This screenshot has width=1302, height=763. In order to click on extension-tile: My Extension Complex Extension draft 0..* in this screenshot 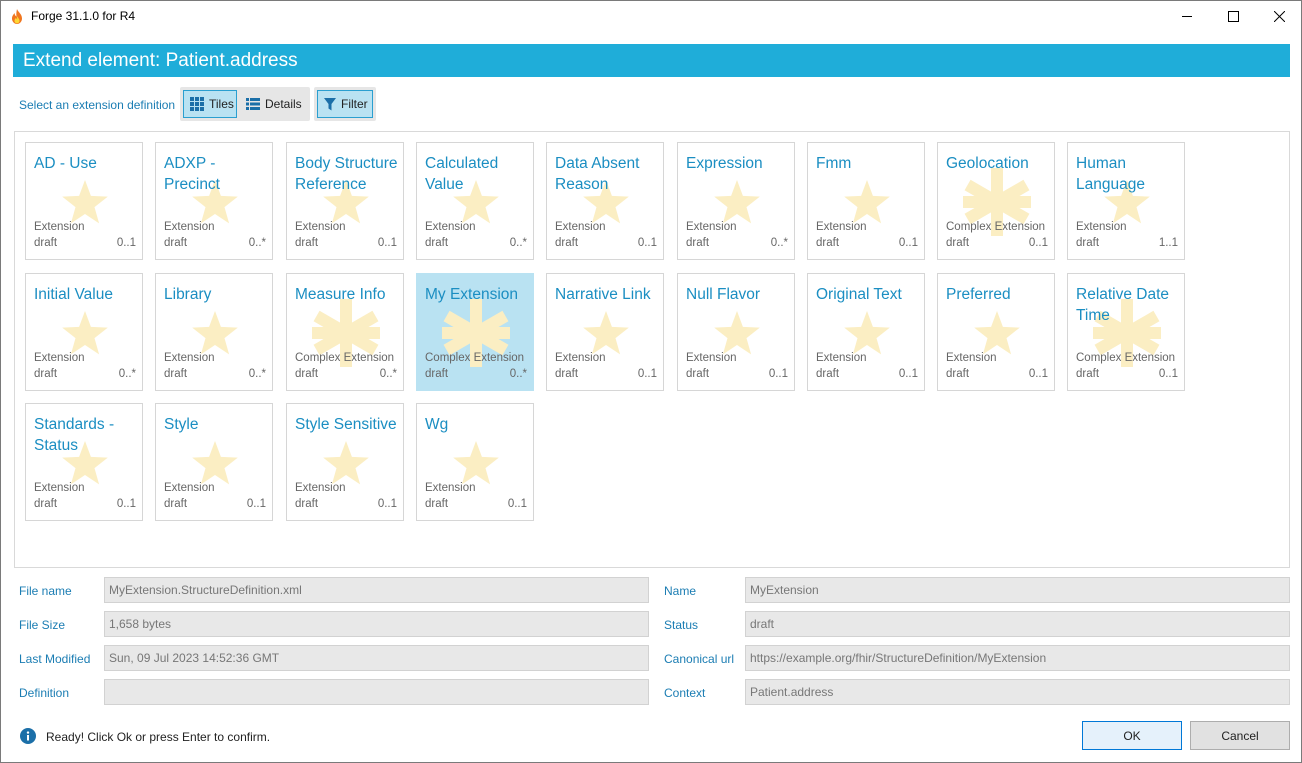, I will do `click(475, 332)`.